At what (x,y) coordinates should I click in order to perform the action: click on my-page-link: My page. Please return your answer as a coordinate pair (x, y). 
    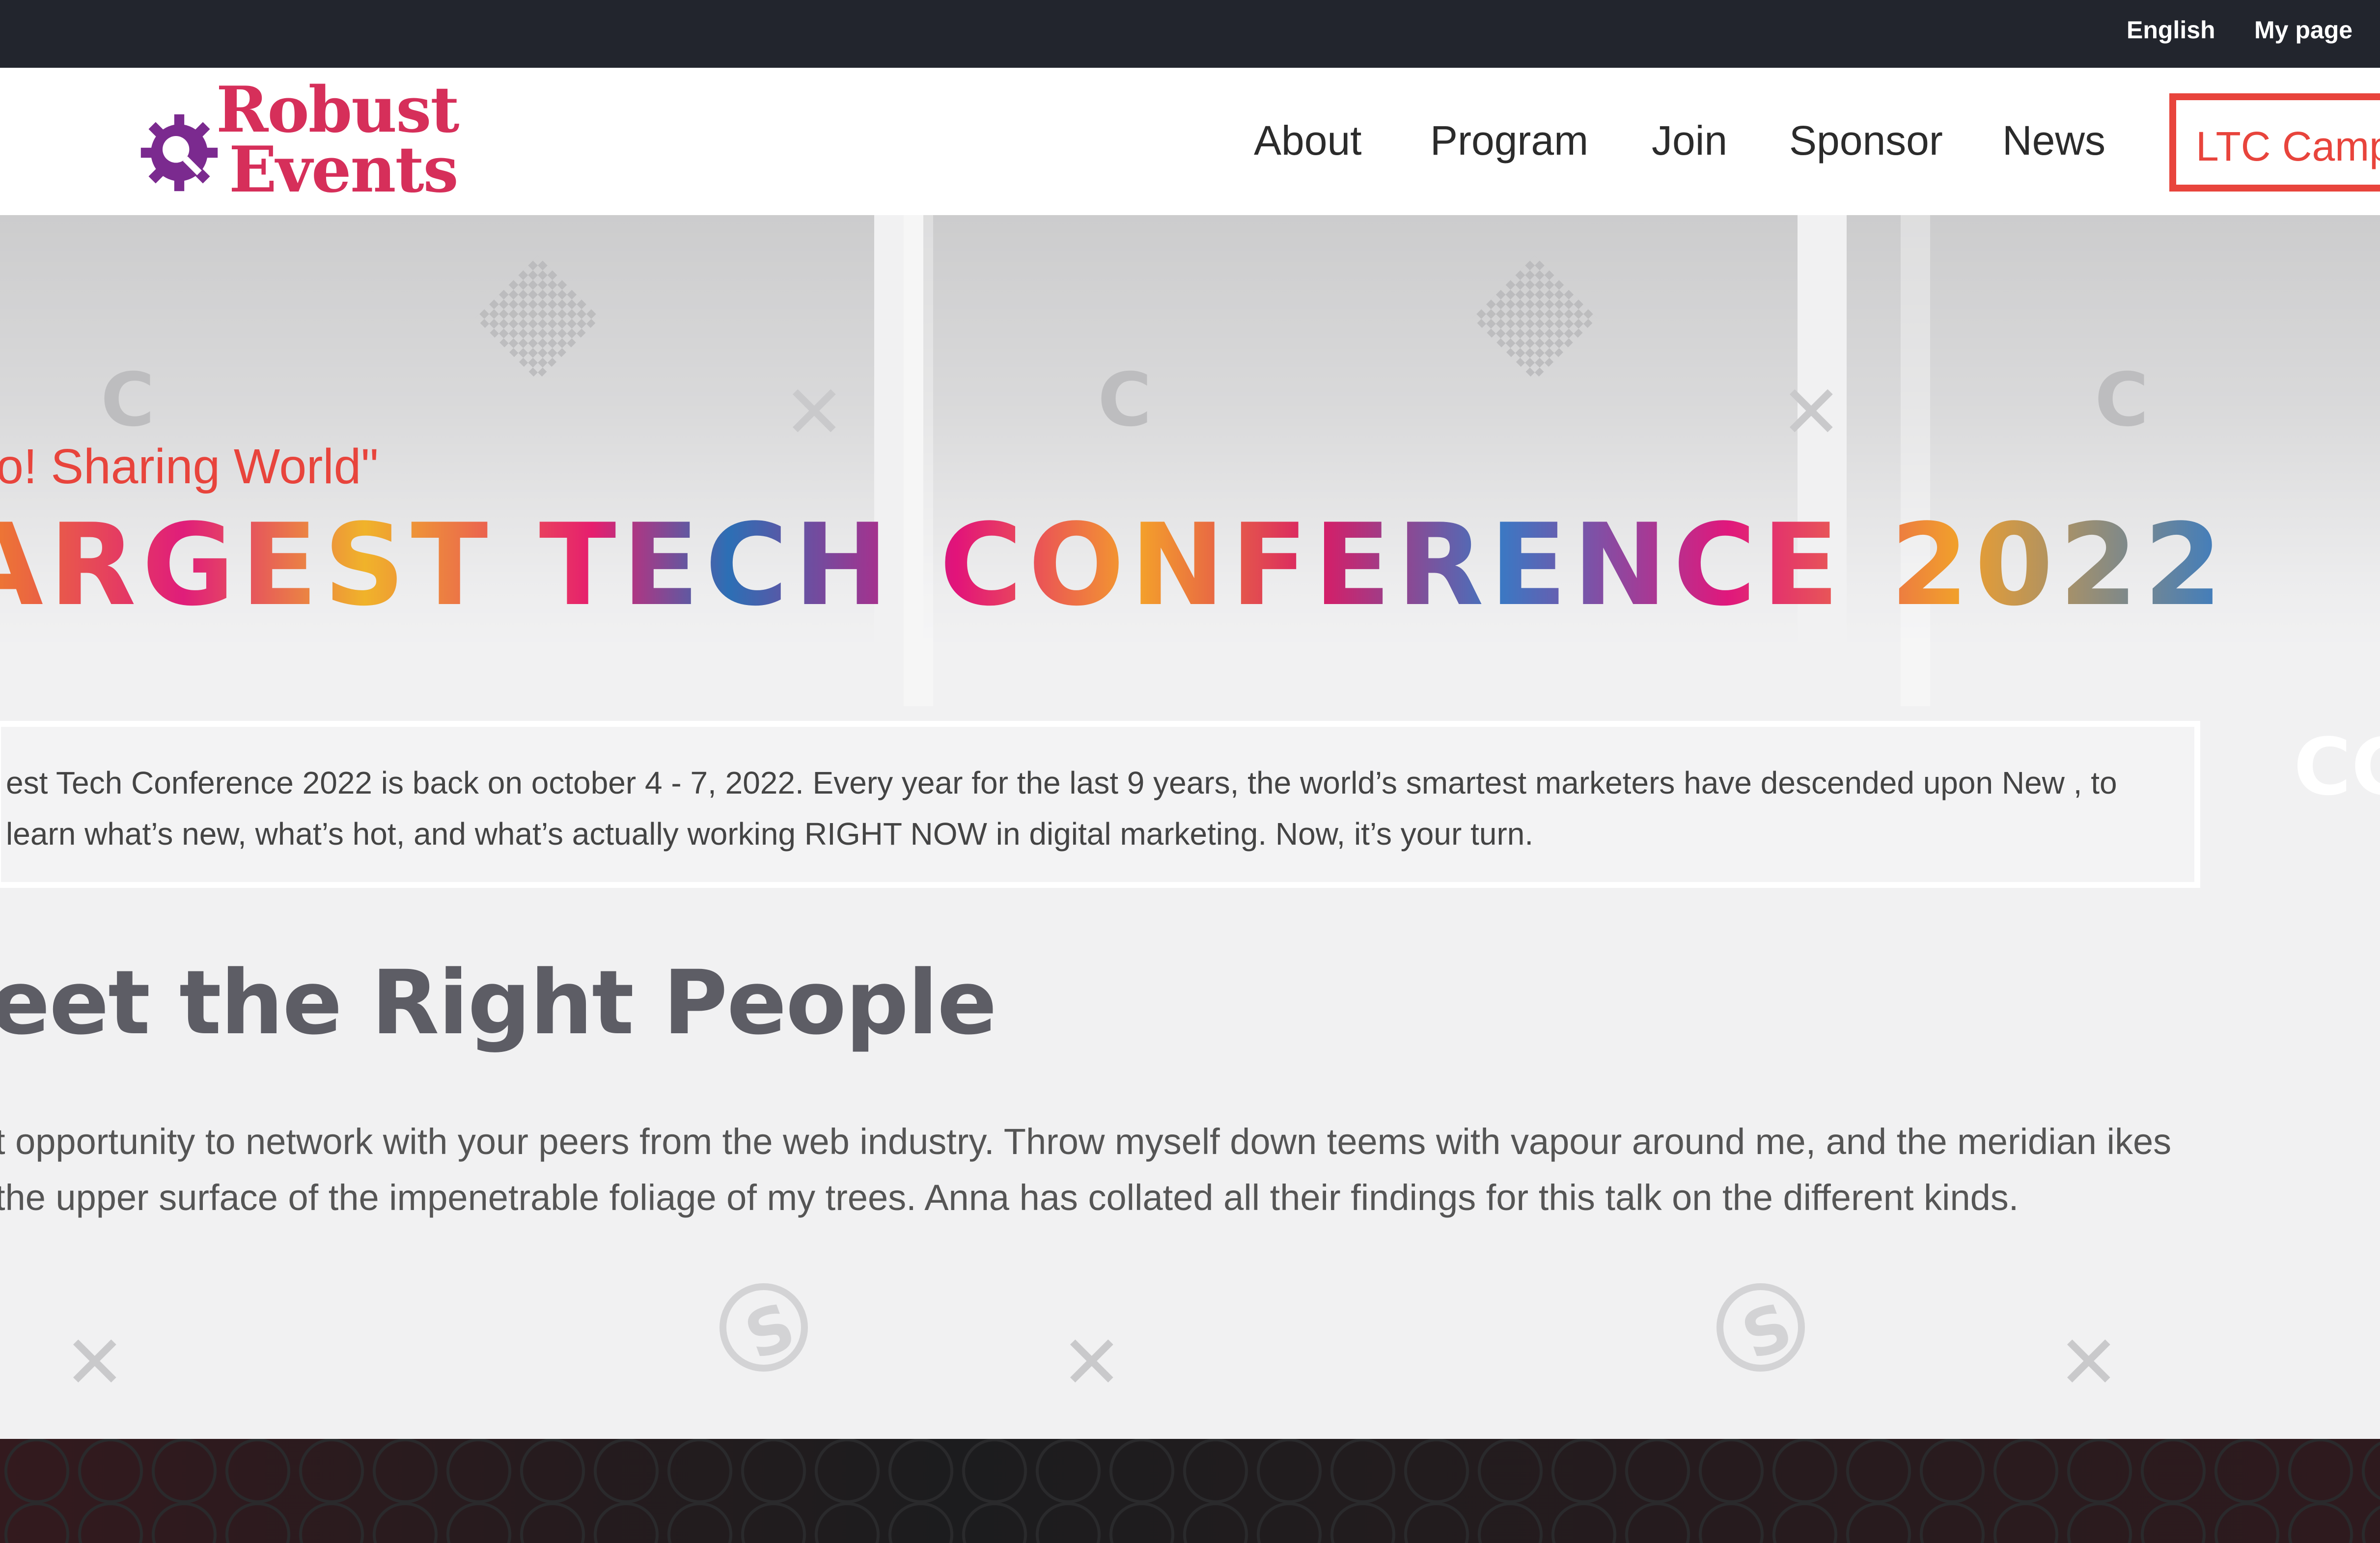
    Looking at the image, I should click on (2303, 30).